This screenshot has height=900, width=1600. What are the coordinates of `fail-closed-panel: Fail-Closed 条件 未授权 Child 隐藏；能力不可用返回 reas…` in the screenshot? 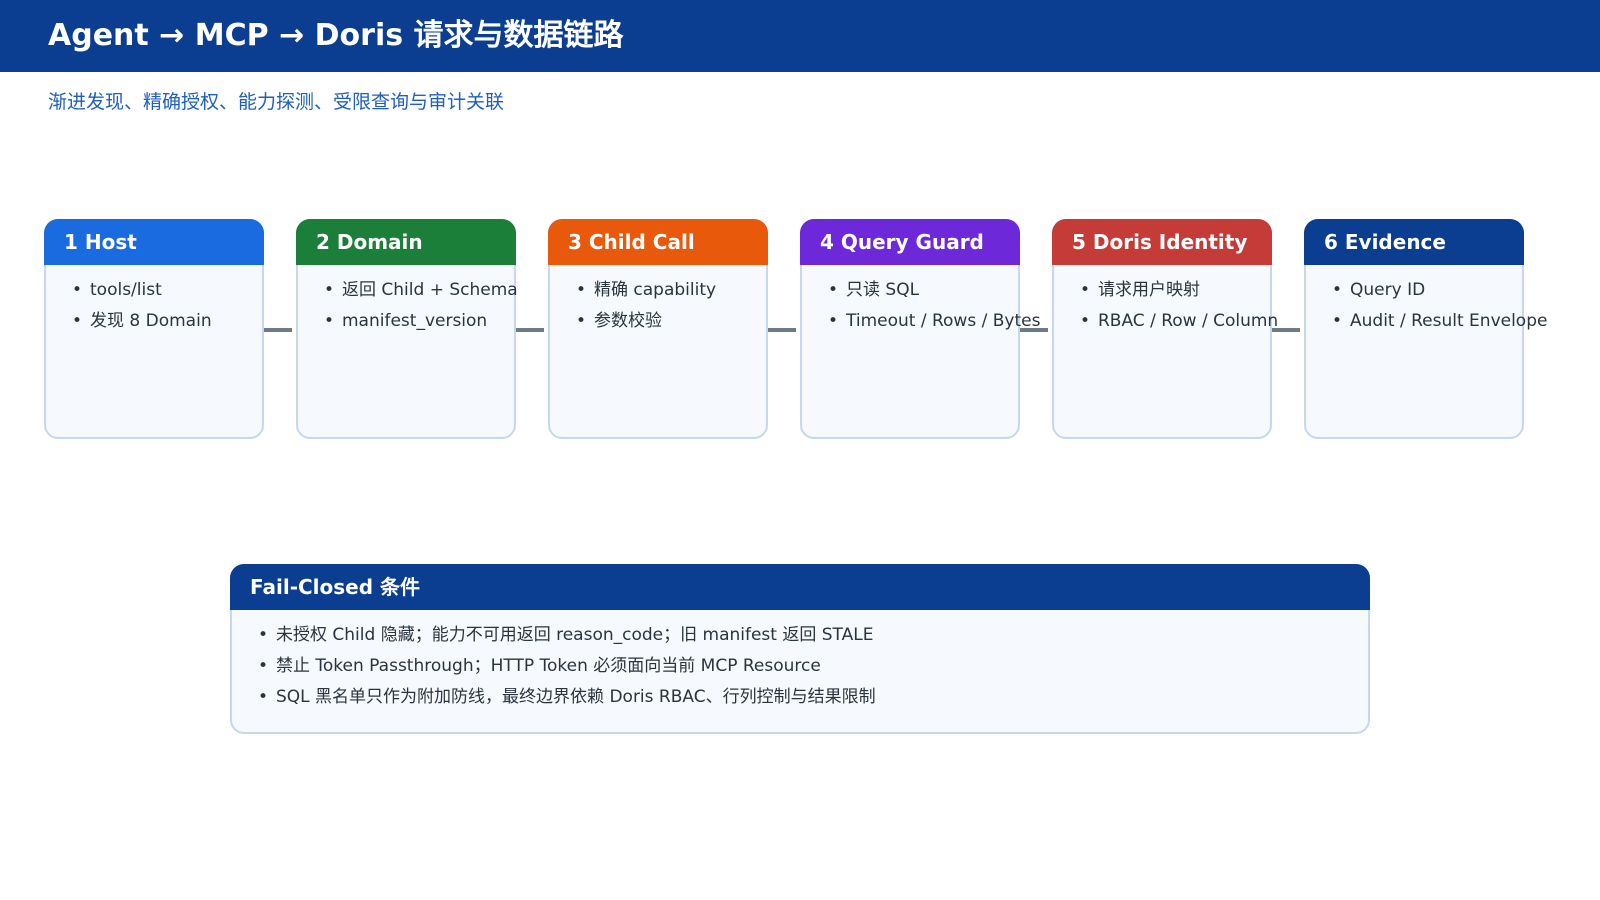 It's located at (800, 649).